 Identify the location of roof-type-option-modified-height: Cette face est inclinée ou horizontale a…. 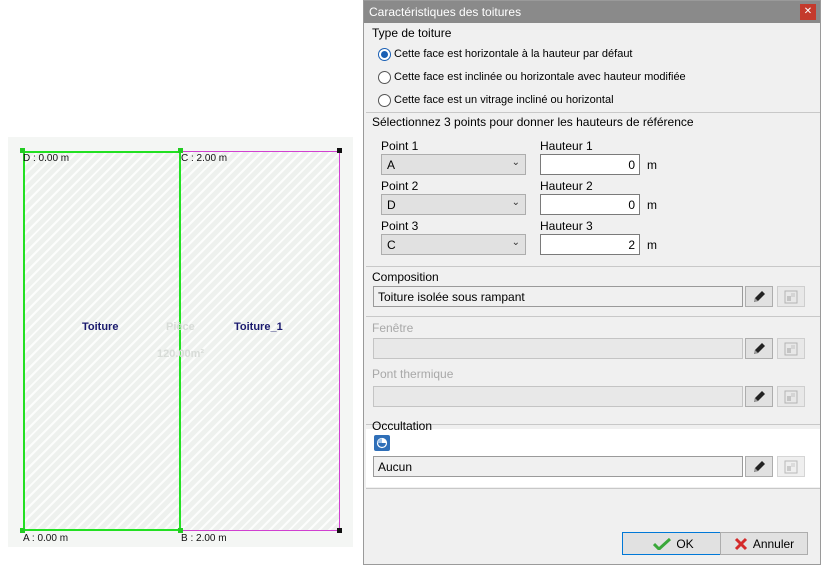
(532, 77).